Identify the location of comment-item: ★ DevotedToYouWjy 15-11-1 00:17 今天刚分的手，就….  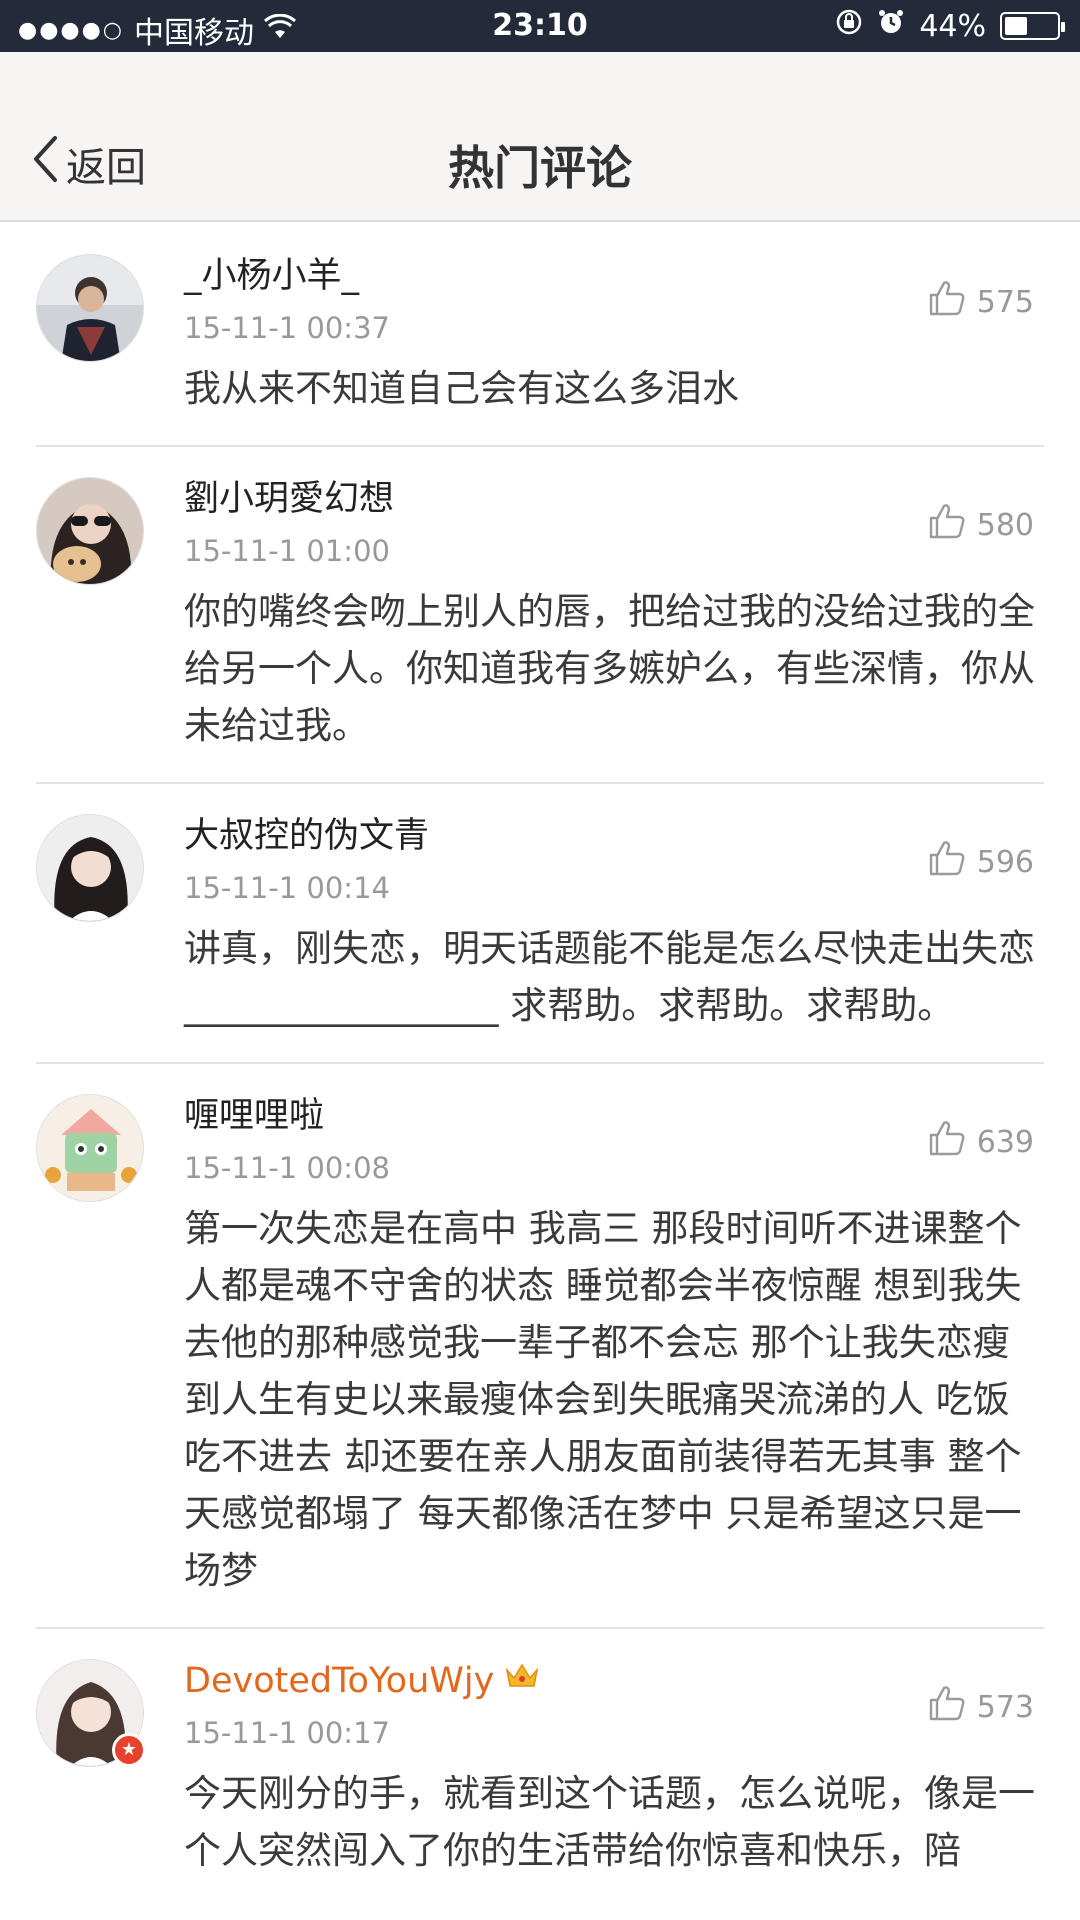
(540, 1768).